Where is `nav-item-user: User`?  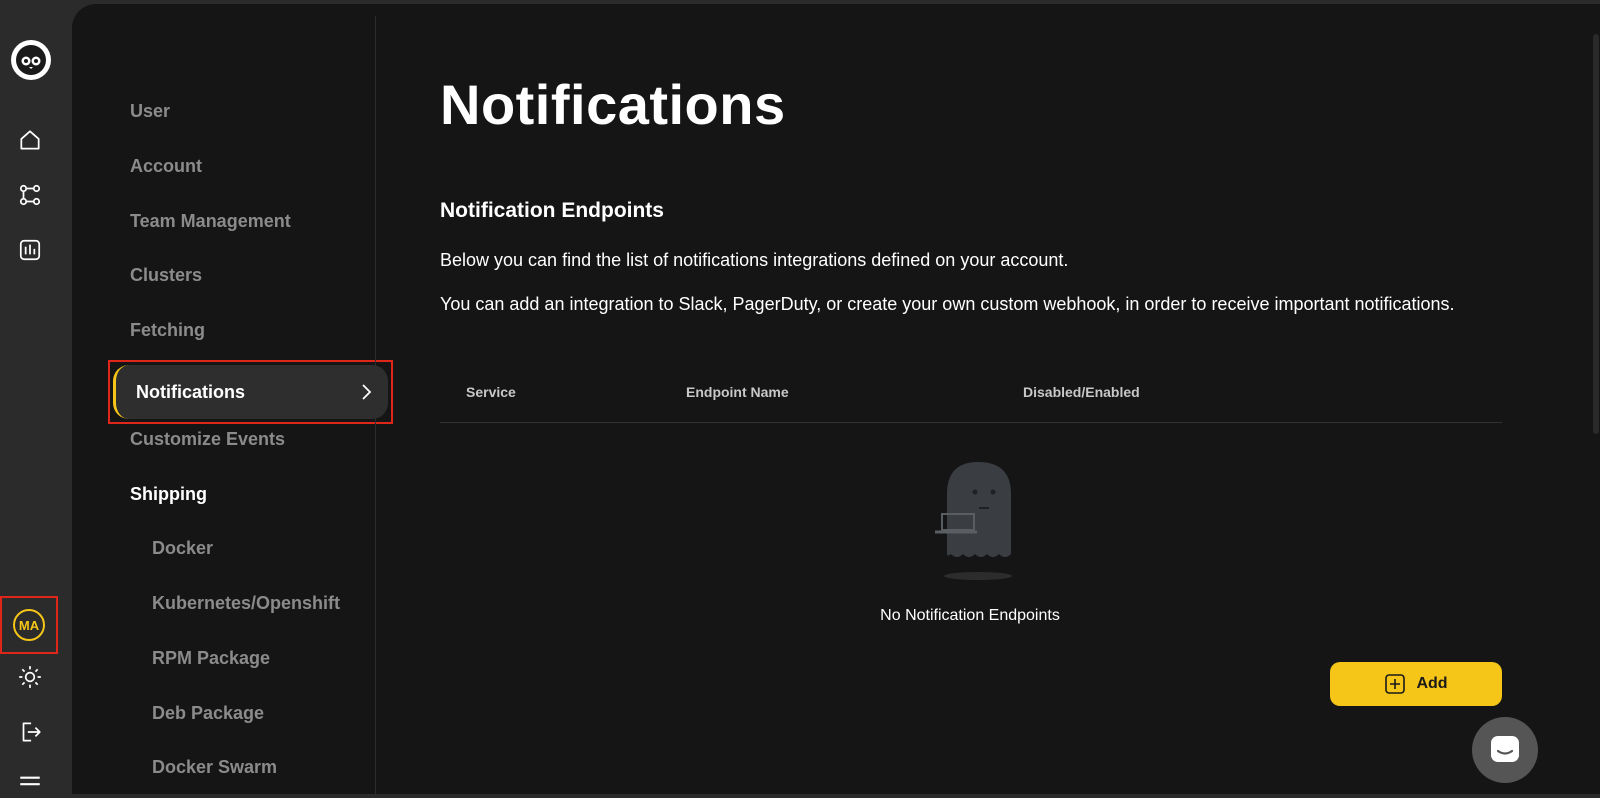 nav-item-user: User is located at coordinates (150, 111).